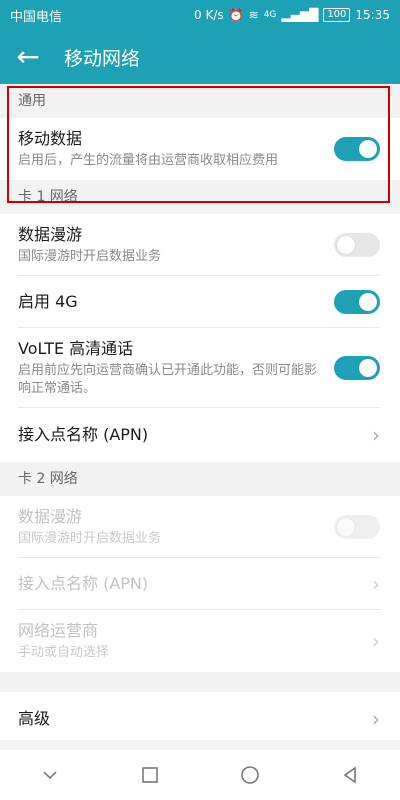 The height and width of the screenshot is (800, 400). I want to click on sim1-4g-text: 启用 4G, so click(48, 302).